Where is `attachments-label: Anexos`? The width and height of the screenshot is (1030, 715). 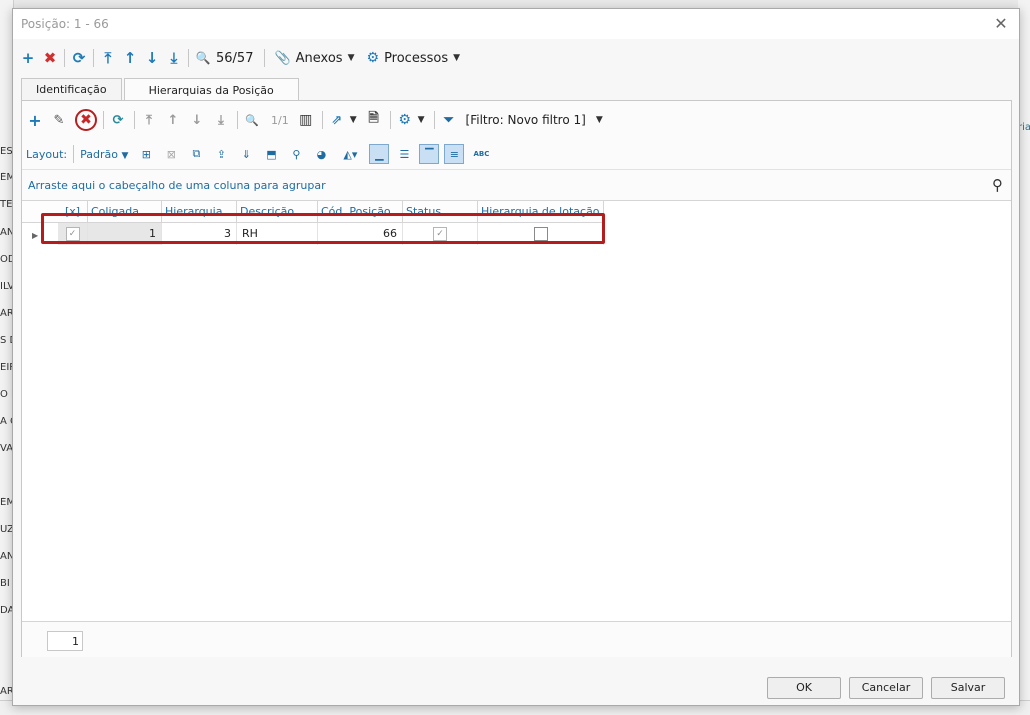
attachments-label: Anexos is located at coordinates (319, 58).